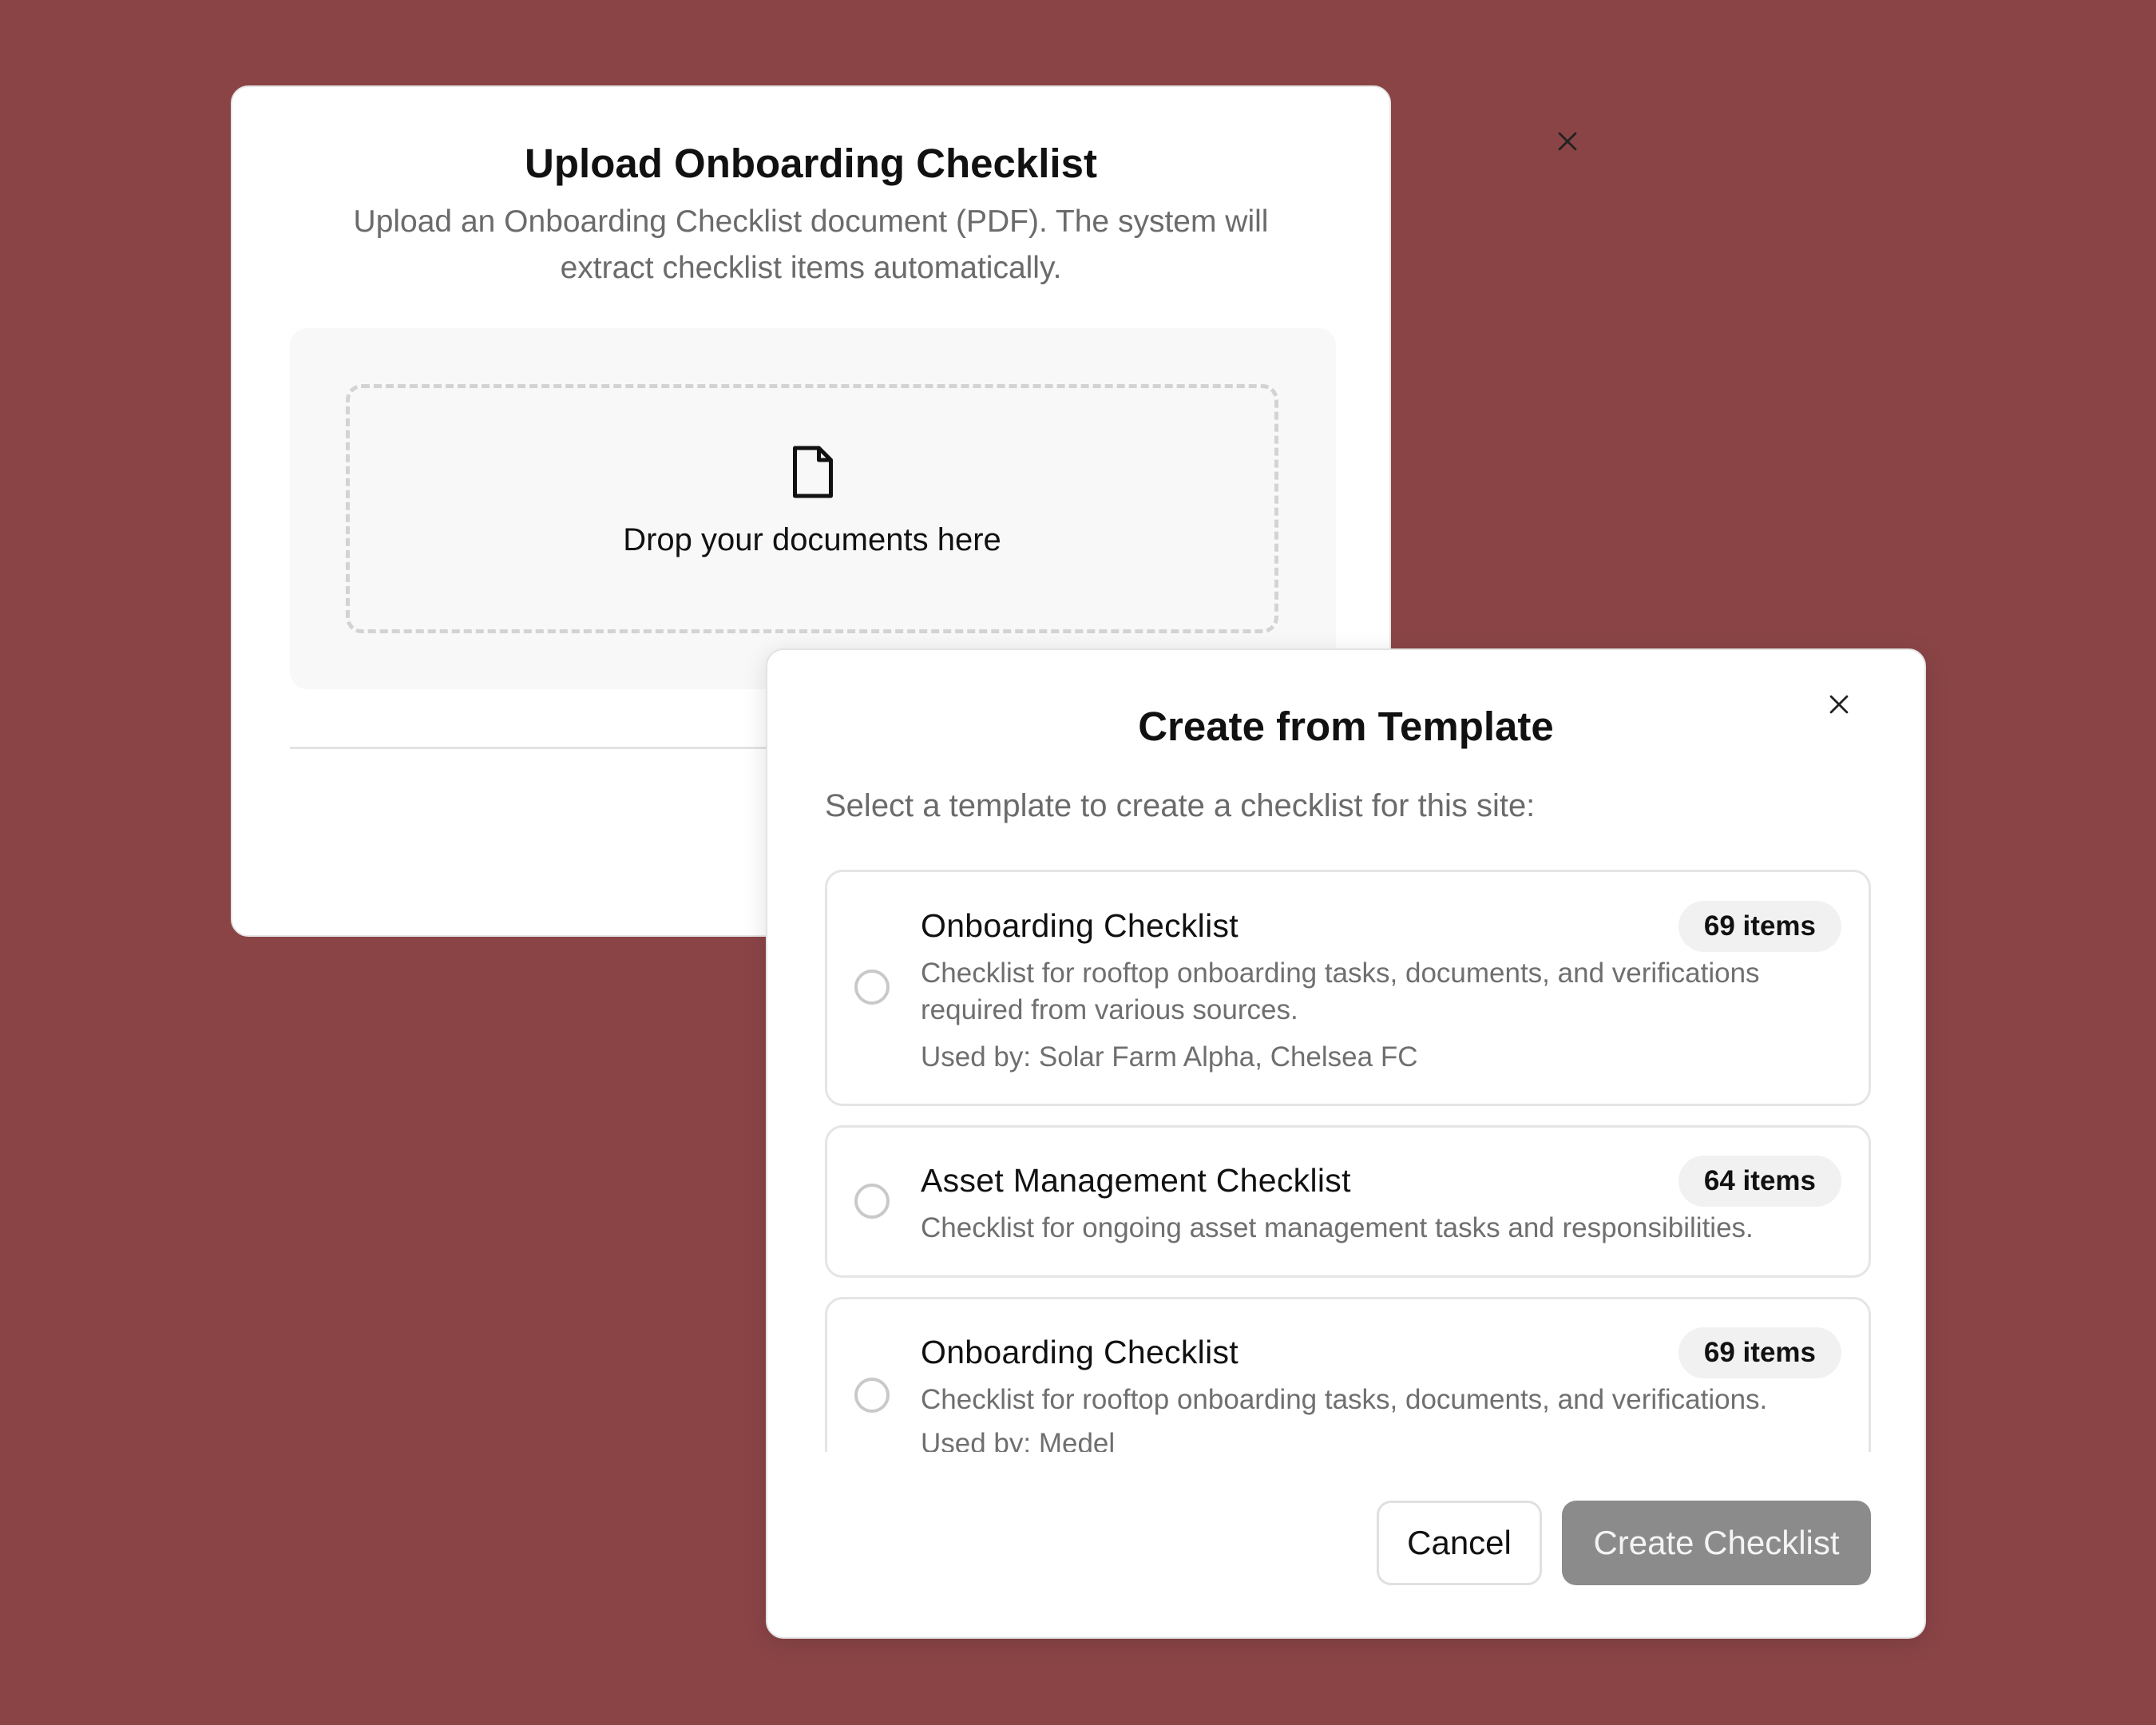  I want to click on item-count-badge: 64 items, so click(1759, 1181).